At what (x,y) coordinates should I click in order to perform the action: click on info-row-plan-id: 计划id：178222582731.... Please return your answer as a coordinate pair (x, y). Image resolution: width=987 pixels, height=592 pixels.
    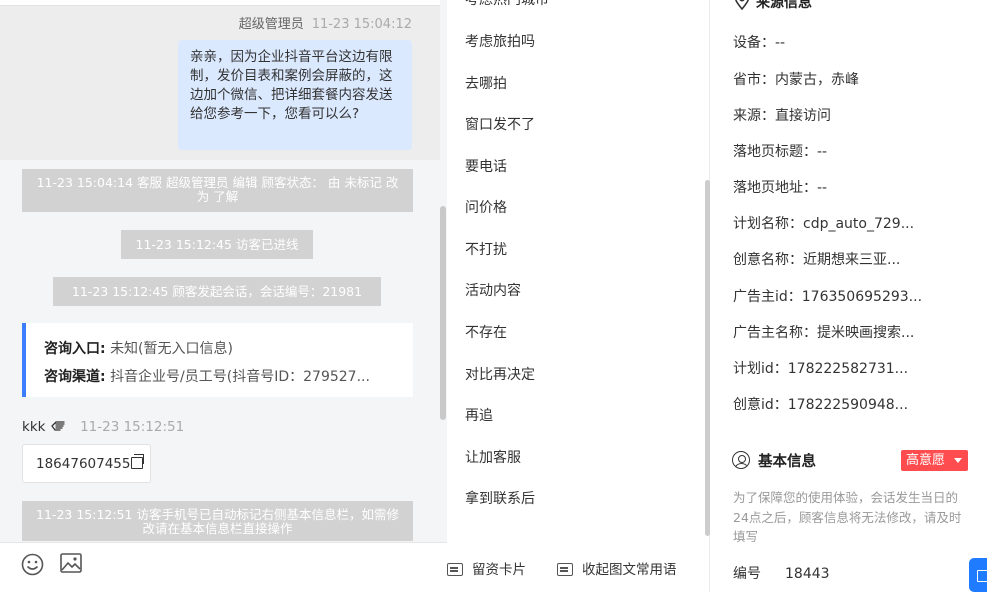
    Looking at the image, I should click on (821, 369).